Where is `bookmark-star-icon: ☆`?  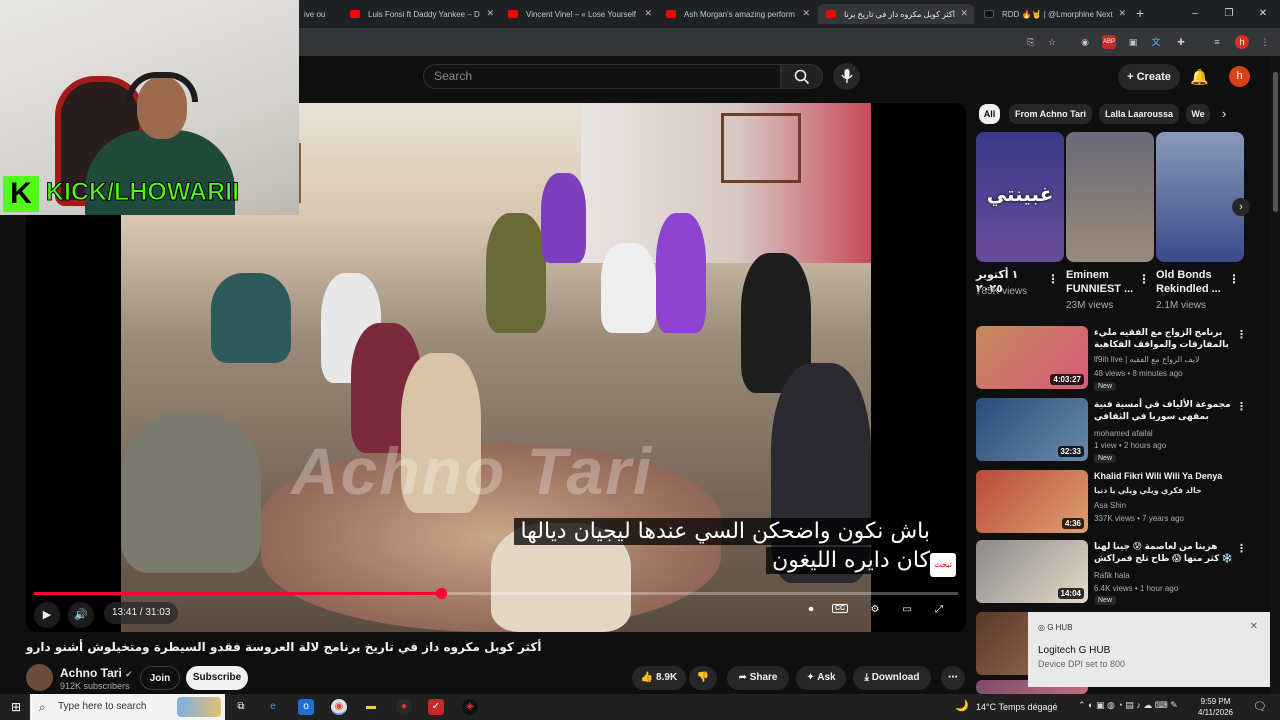
bookmark-star-icon: ☆ is located at coordinates (1052, 42).